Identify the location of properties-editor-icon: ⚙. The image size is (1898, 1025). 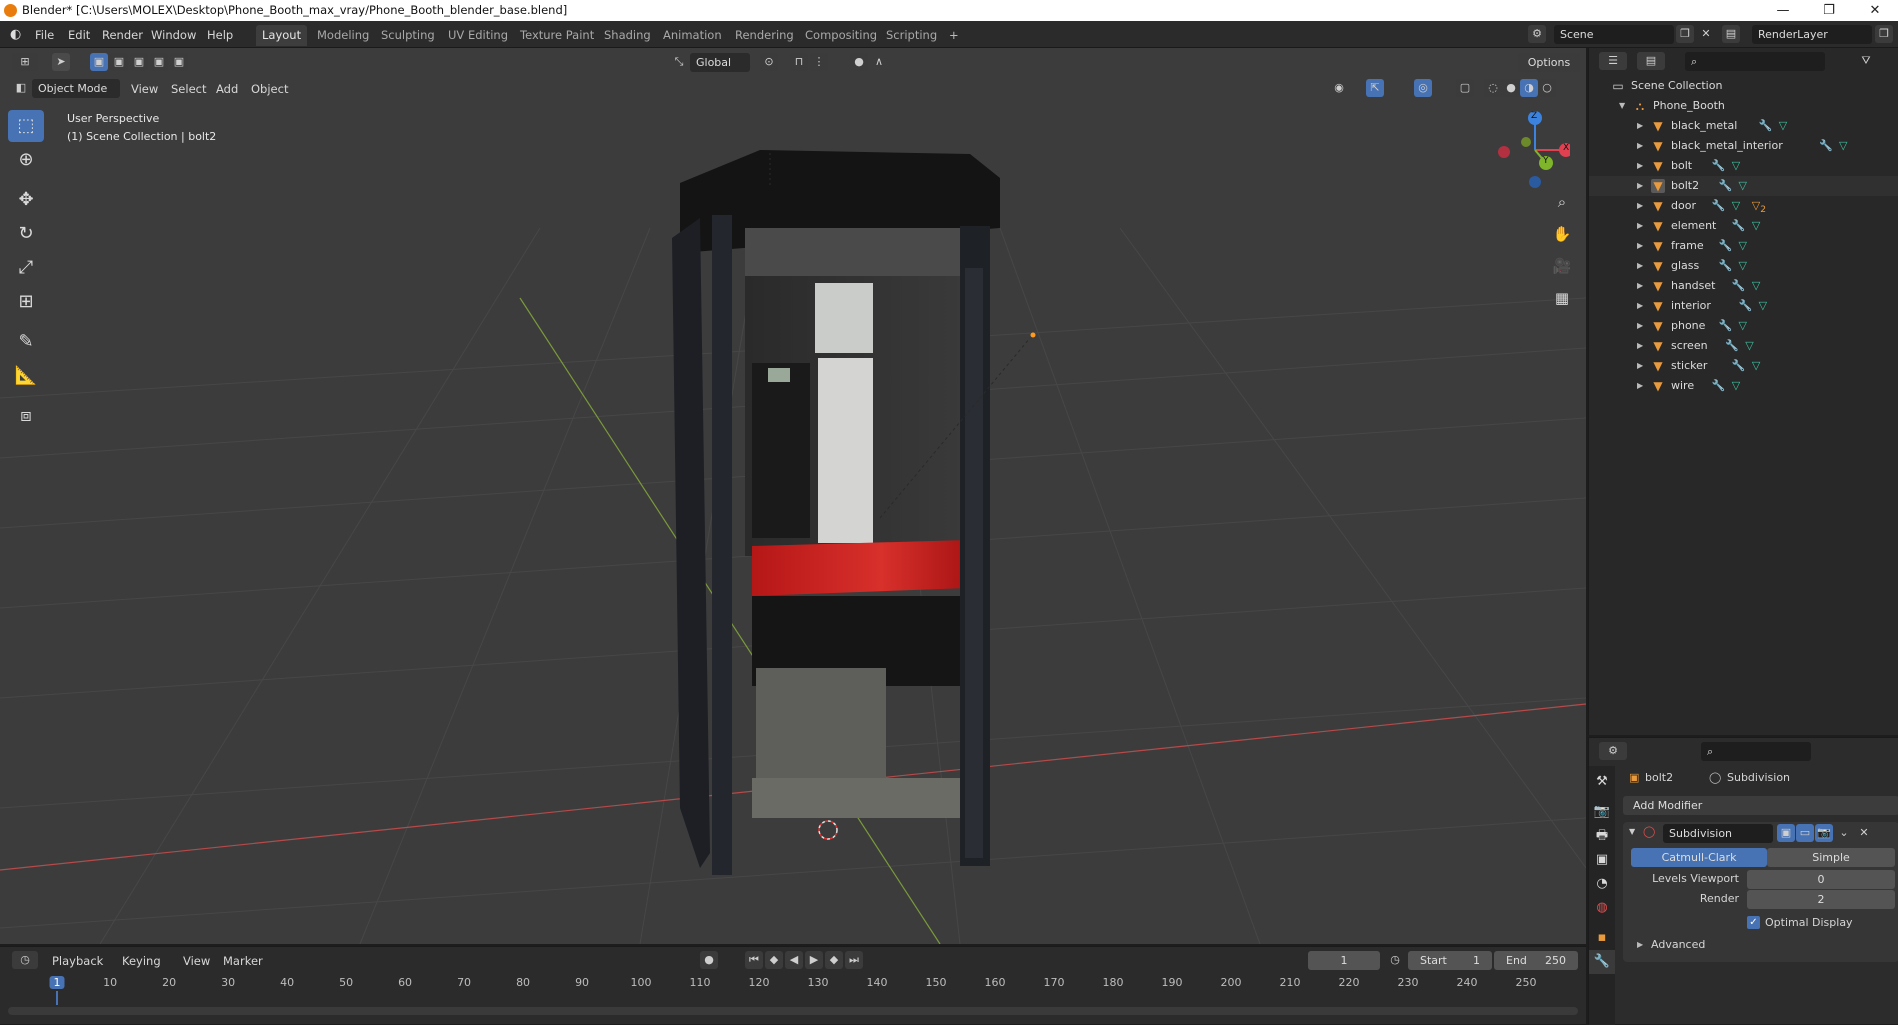
(1613, 751).